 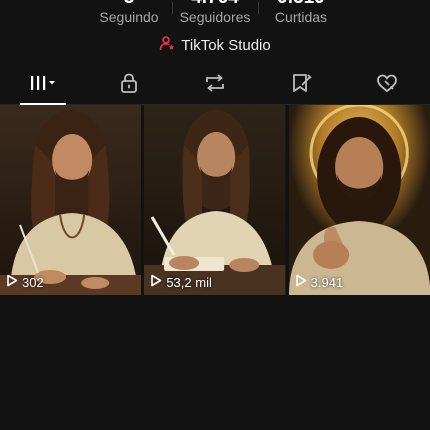 I want to click on tab-private, so click(x=129, y=85).